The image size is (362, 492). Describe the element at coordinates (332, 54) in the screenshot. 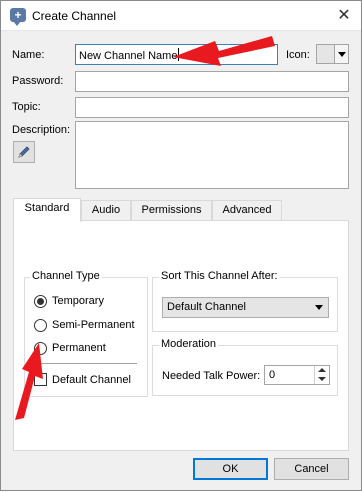

I see `channel-icon-select` at that location.